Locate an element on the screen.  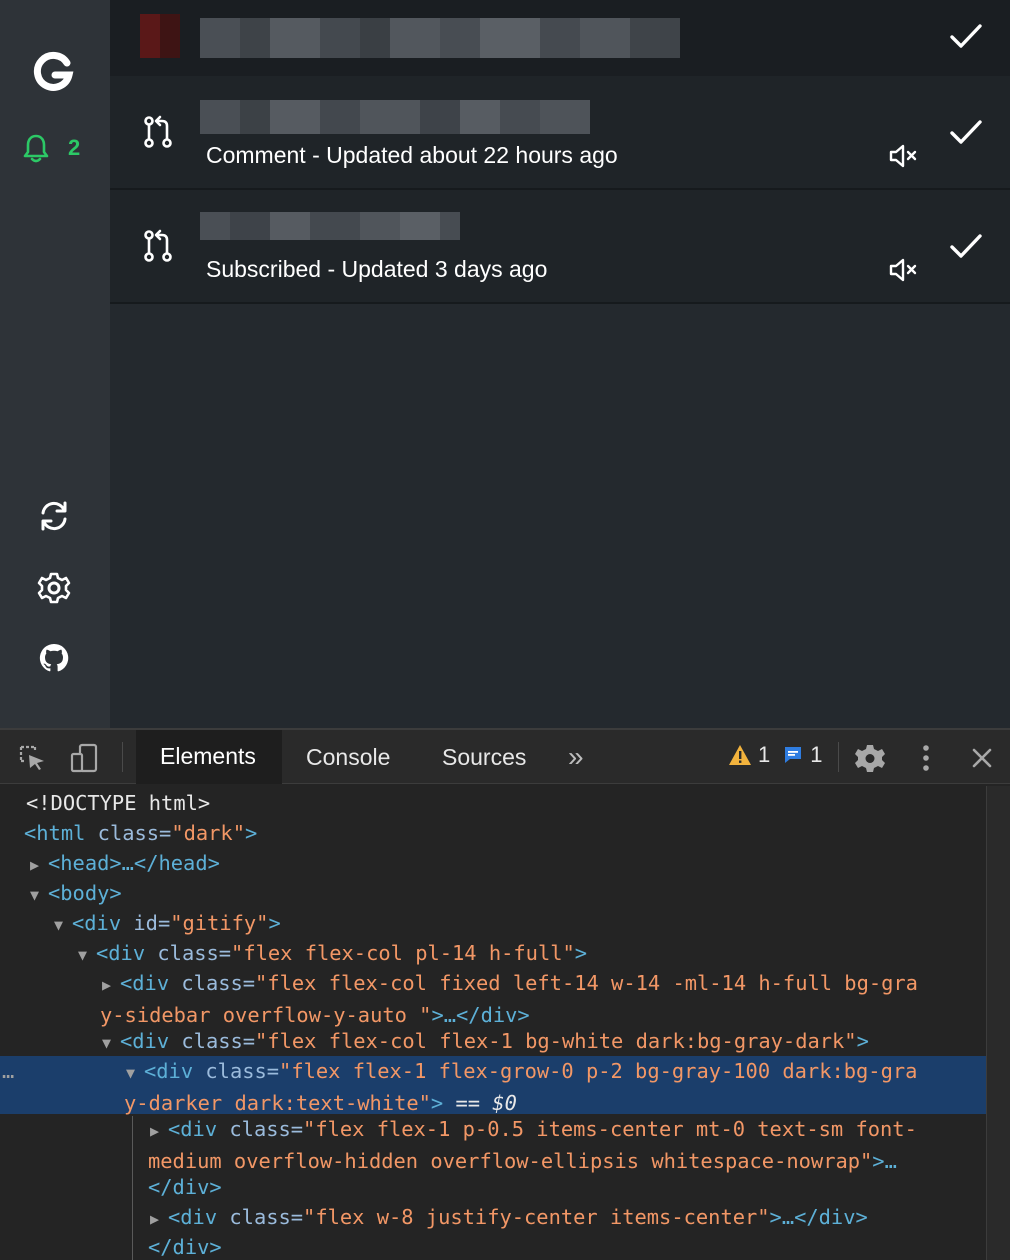
close-icon is located at coordinates (982, 758).